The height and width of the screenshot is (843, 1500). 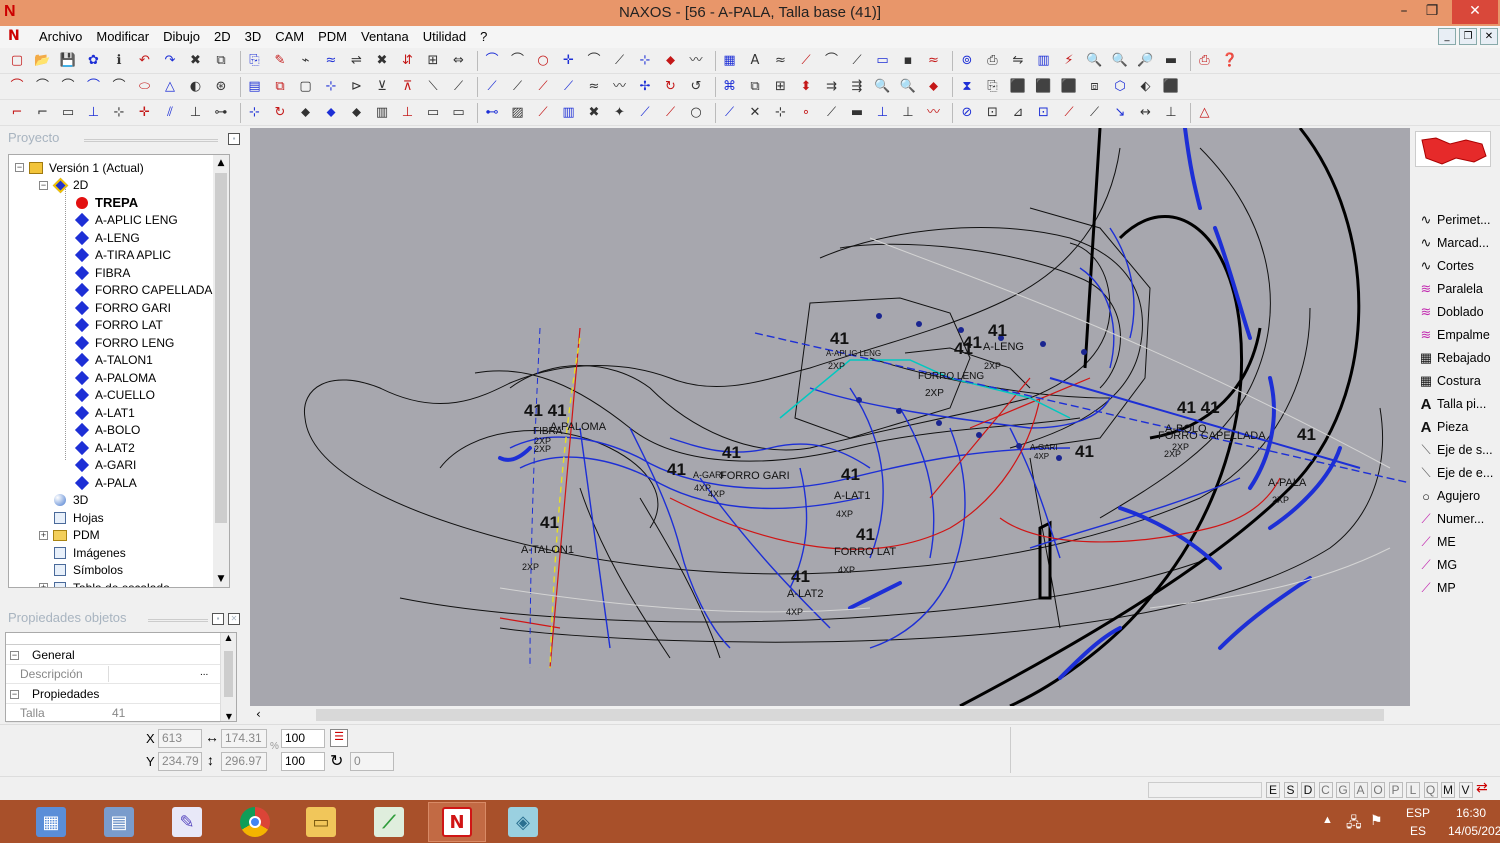 I want to click on tree-item-13: A-CUELLO, so click(x=114, y=395).